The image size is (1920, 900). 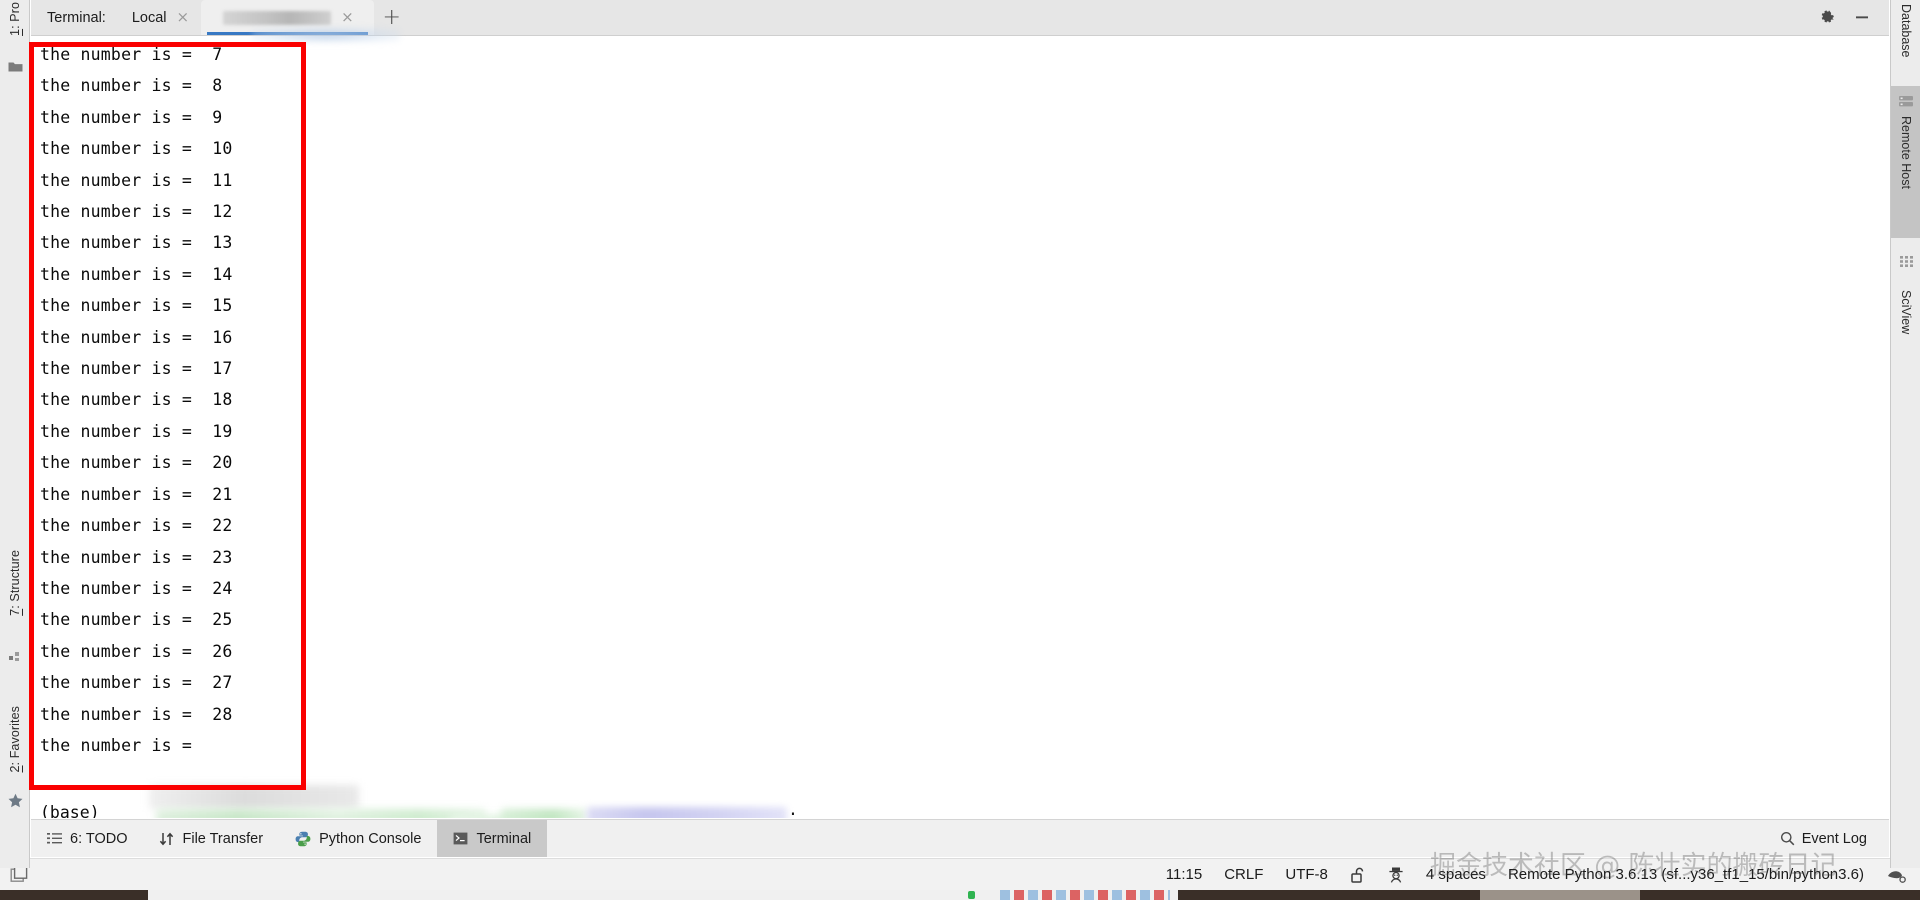 What do you see at coordinates (99, 838) in the screenshot?
I see `tool-button-todo-label: 6: TODO` at bounding box center [99, 838].